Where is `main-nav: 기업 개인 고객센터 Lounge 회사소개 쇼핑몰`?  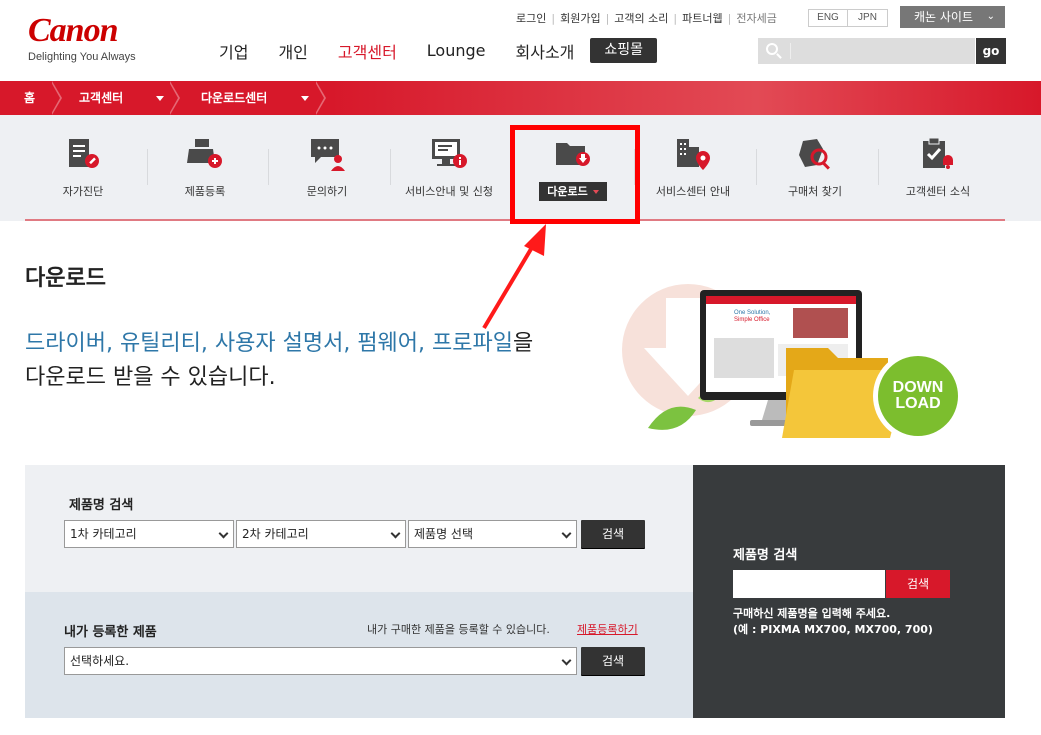
main-nav: 기업 개인 고객센터 Lounge 회사소개 쇼핑몰 is located at coordinates (438, 50).